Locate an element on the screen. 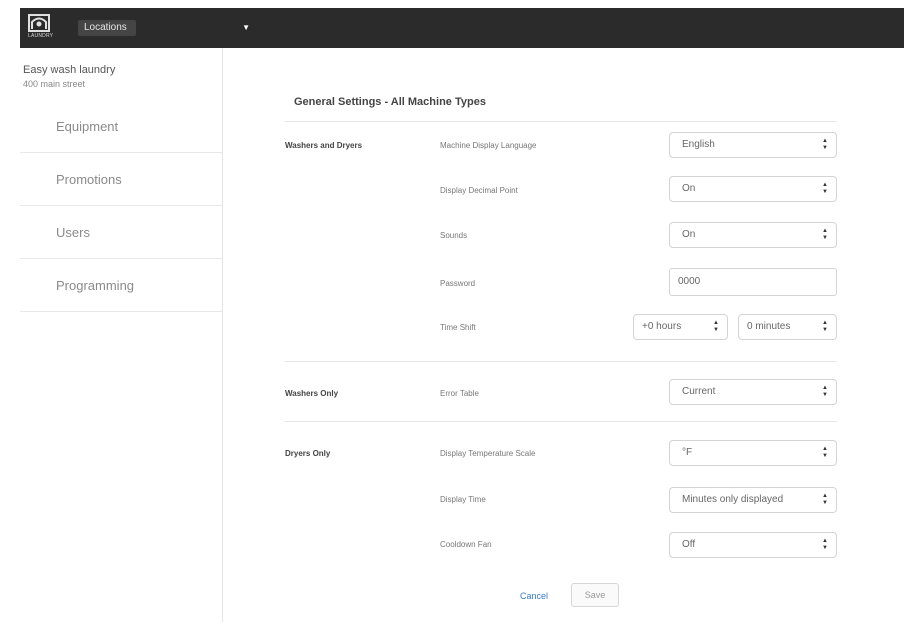 Image resolution: width=904 pixels, height=622 pixels. top-bar: LAUNDRY Locations ▼ is located at coordinates (462, 28).